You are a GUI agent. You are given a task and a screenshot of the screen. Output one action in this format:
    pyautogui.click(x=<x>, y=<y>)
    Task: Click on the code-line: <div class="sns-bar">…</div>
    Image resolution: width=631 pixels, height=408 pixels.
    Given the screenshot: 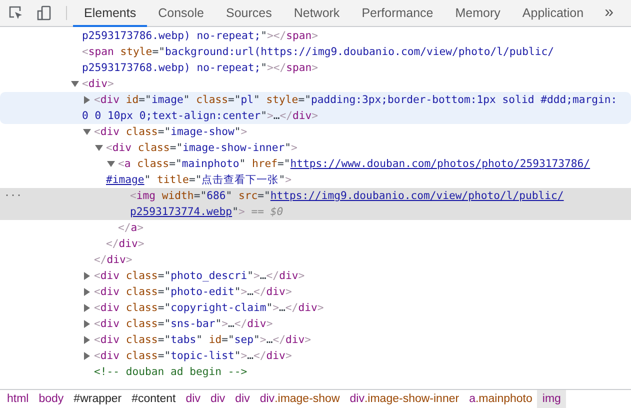 What is the action you would take?
    pyautogui.click(x=183, y=324)
    